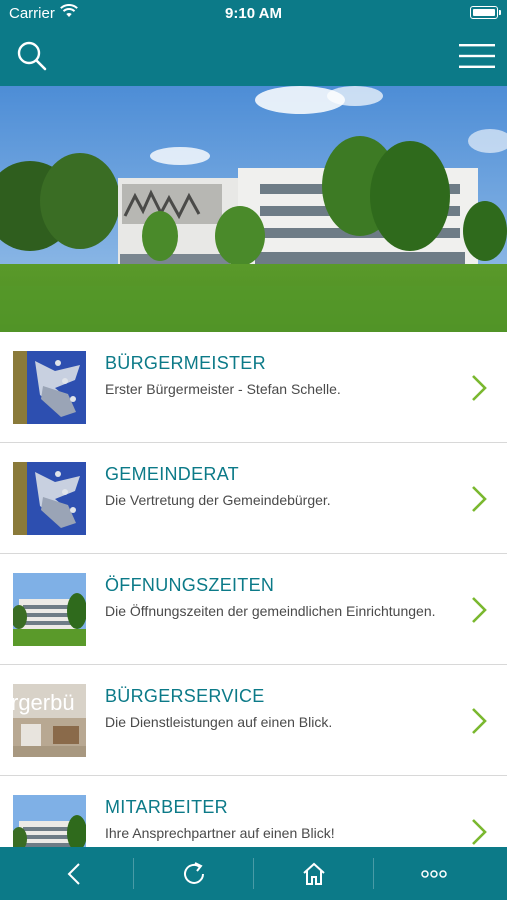 Image resolution: width=507 pixels, height=900 pixels. What do you see at coordinates (74, 873) in the screenshot?
I see `back-icon` at bounding box center [74, 873].